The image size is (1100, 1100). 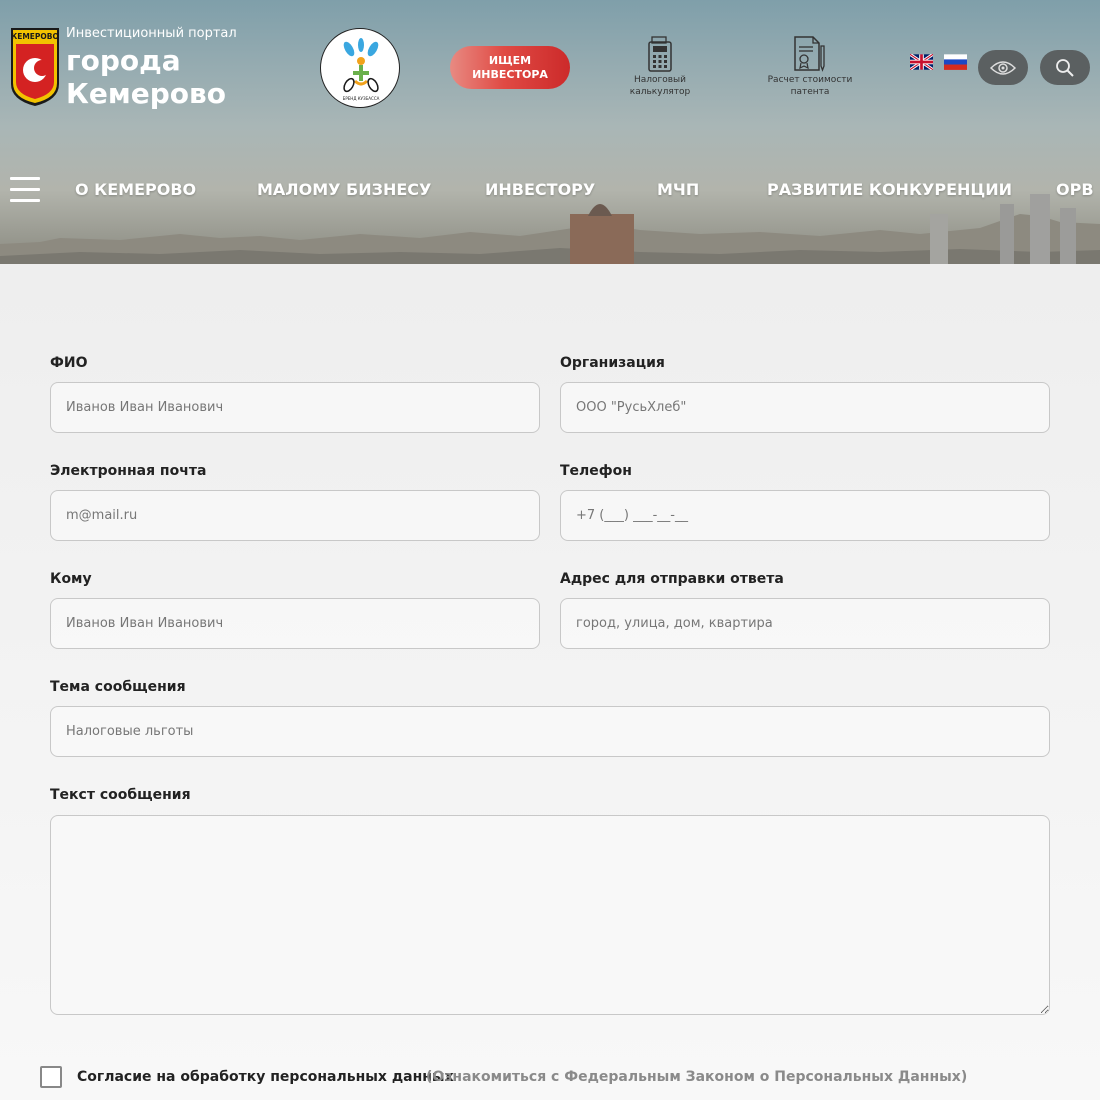 I want to click on organization-label: Организация, so click(x=612, y=363).